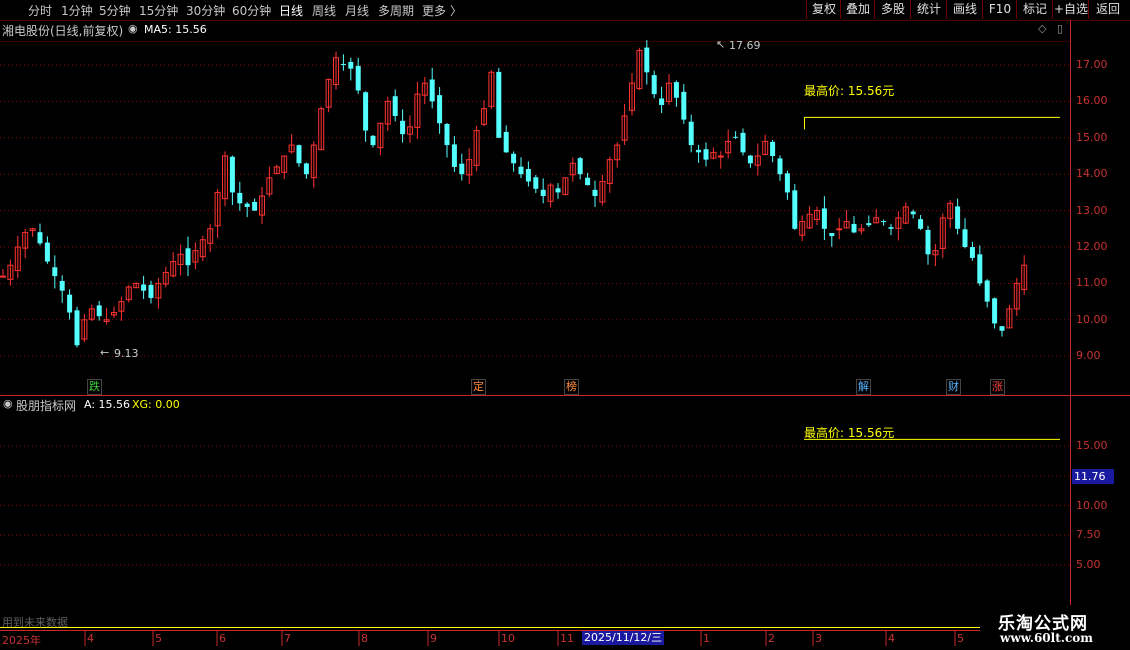 The height and width of the screenshot is (650, 1130). What do you see at coordinates (8, 403) in the screenshot?
I see `sub-settings-circle-icon: ◉` at bounding box center [8, 403].